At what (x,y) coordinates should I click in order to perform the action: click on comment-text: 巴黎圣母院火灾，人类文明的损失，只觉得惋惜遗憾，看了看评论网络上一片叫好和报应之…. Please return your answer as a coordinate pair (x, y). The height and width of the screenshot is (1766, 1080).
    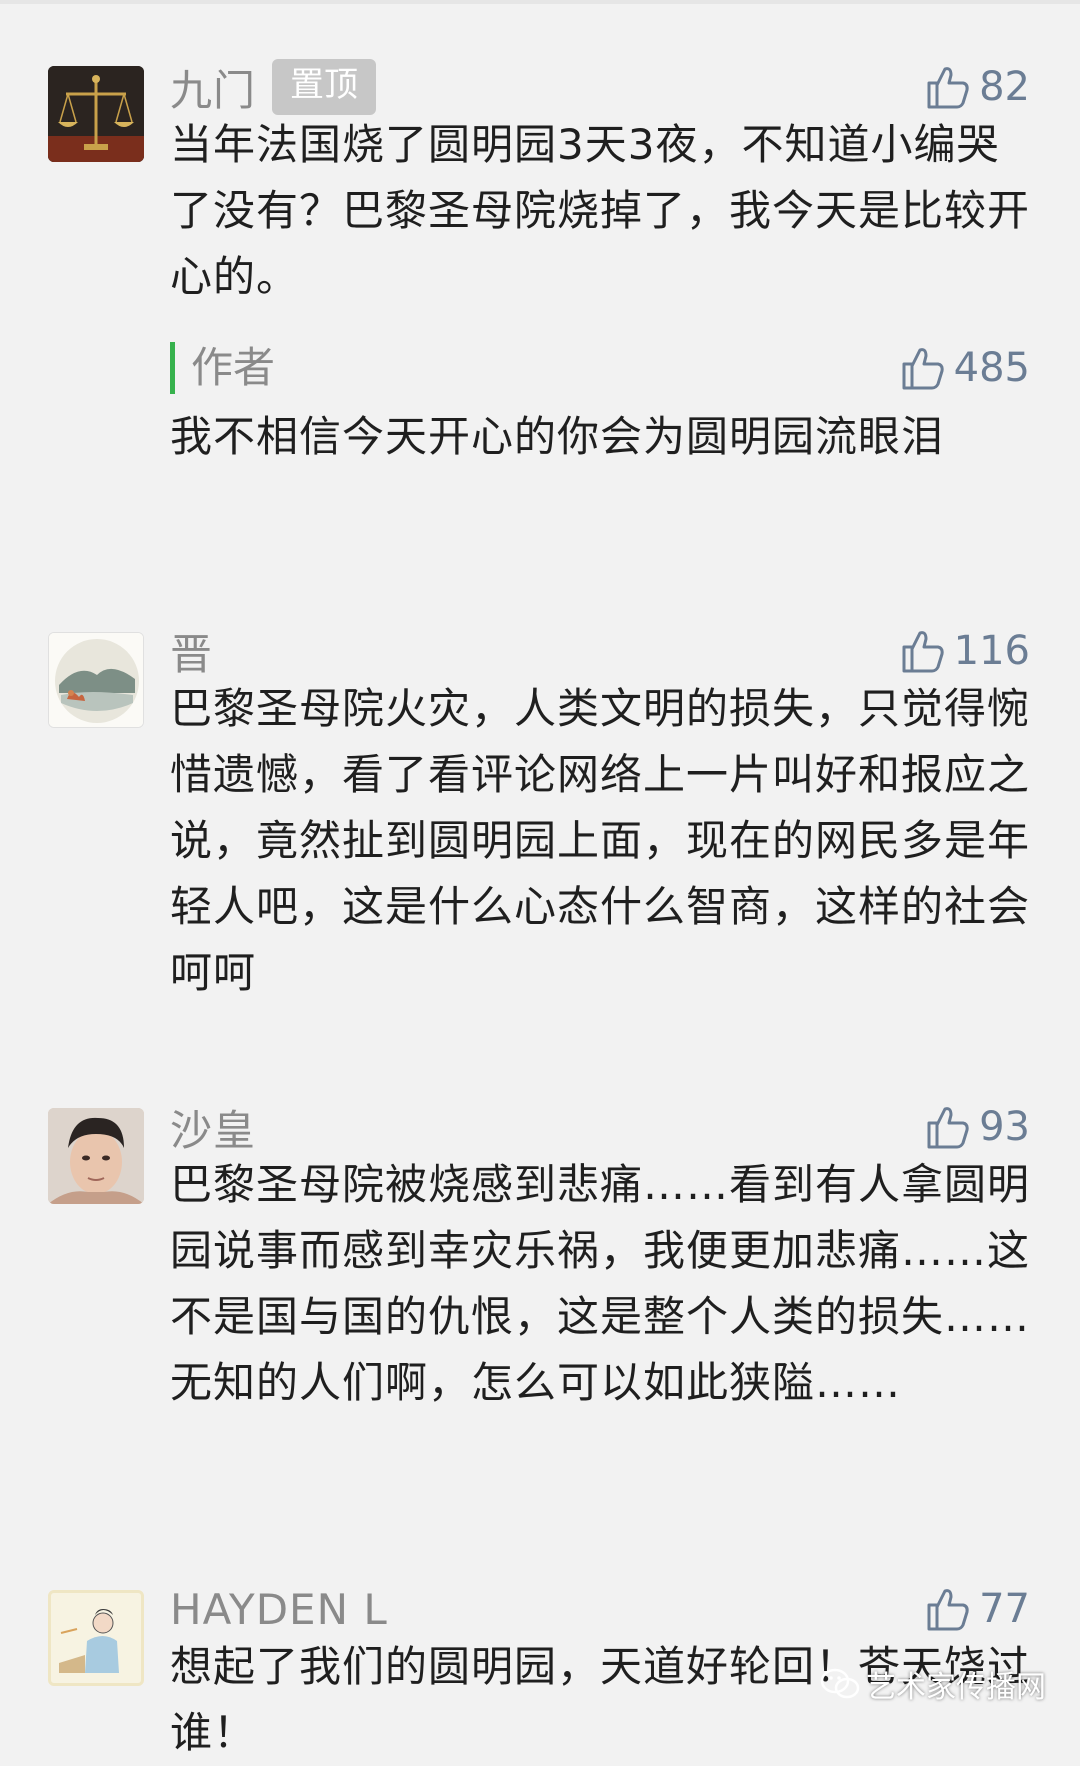
    Looking at the image, I should click on (600, 840).